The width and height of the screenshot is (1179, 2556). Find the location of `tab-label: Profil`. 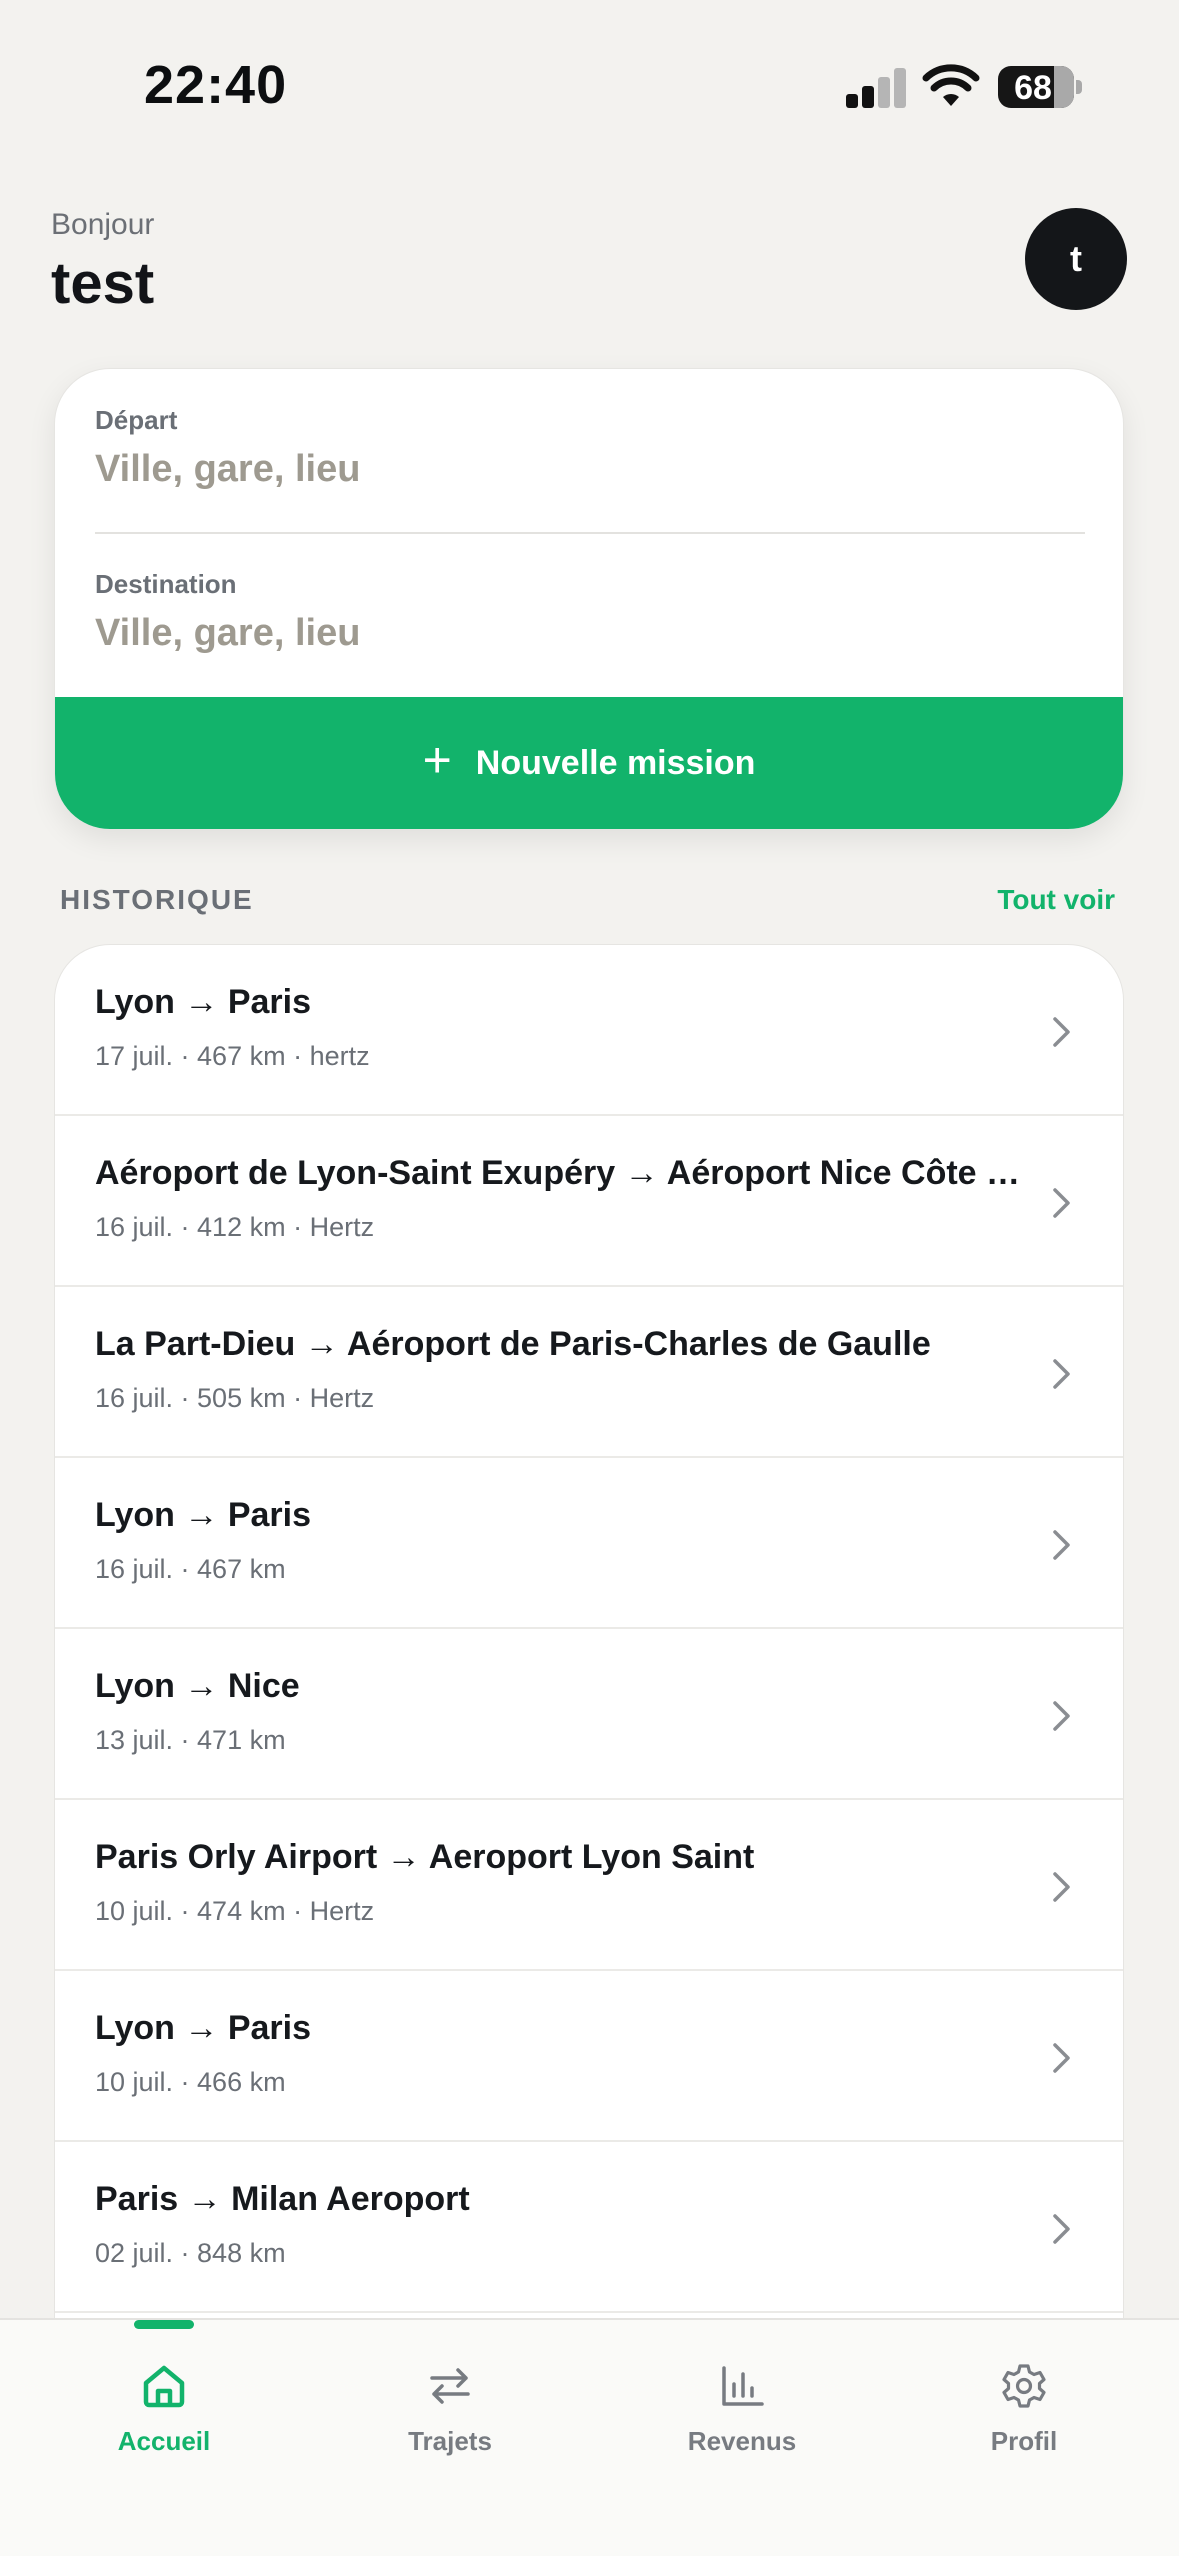

tab-label: Profil is located at coordinates (1024, 2441).